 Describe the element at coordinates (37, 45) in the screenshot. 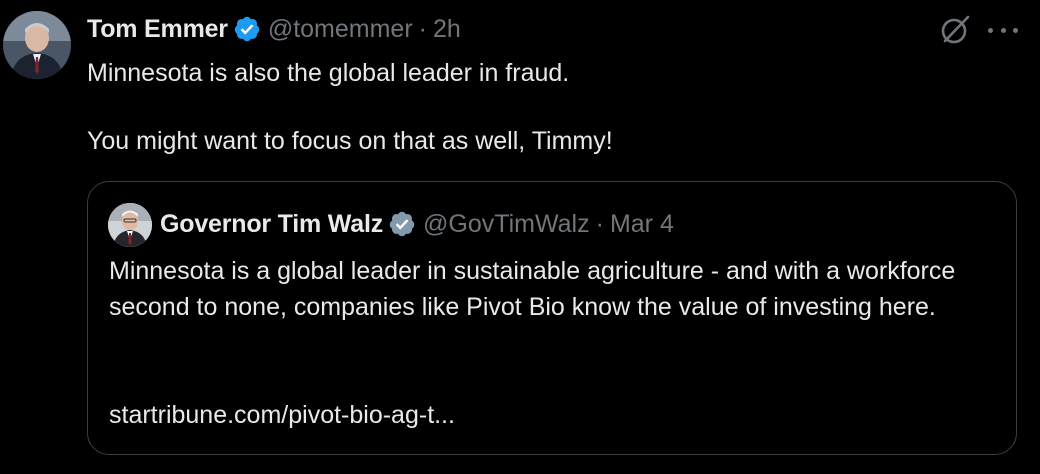

I see `author-avatar` at that location.